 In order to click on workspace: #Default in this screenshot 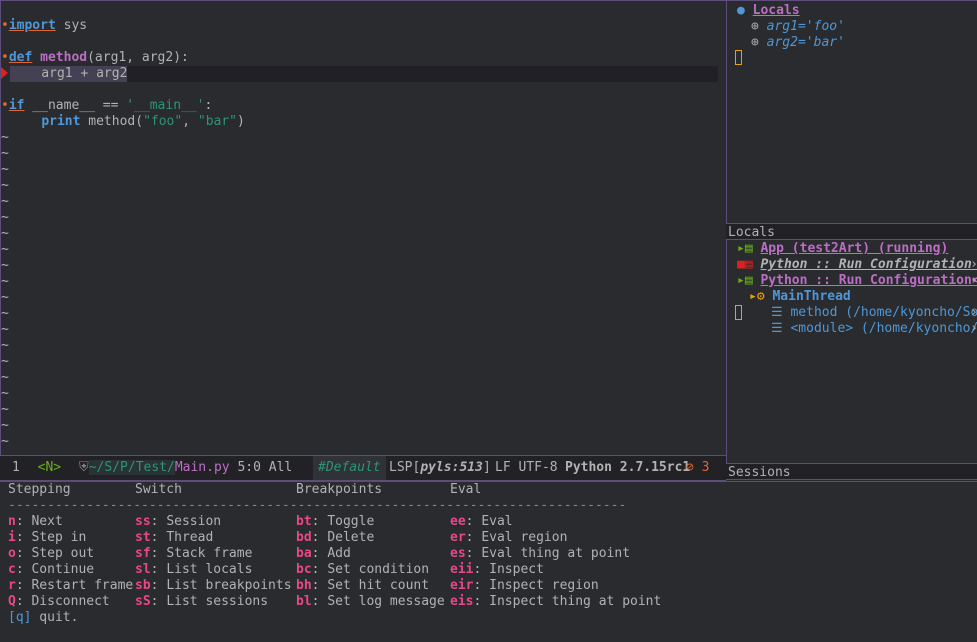, I will do `click(349, 468)`.